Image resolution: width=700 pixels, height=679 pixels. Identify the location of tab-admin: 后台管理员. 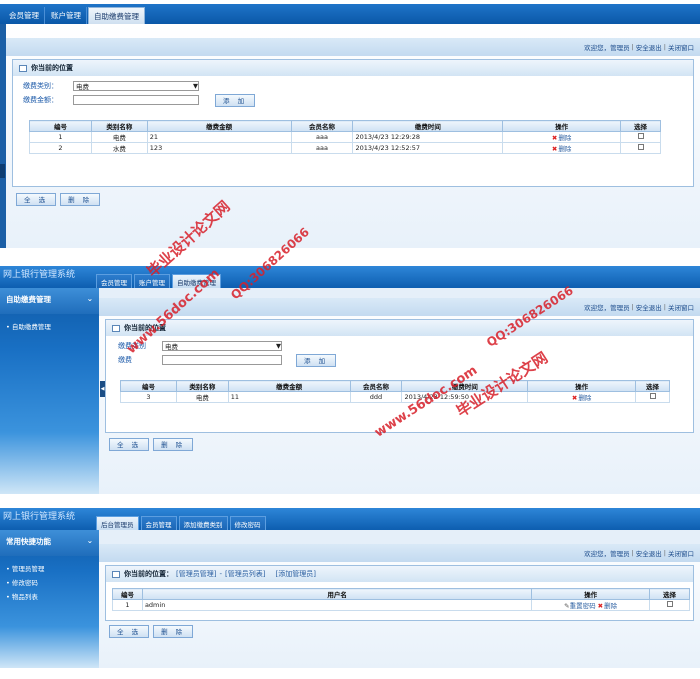
(117, 523).